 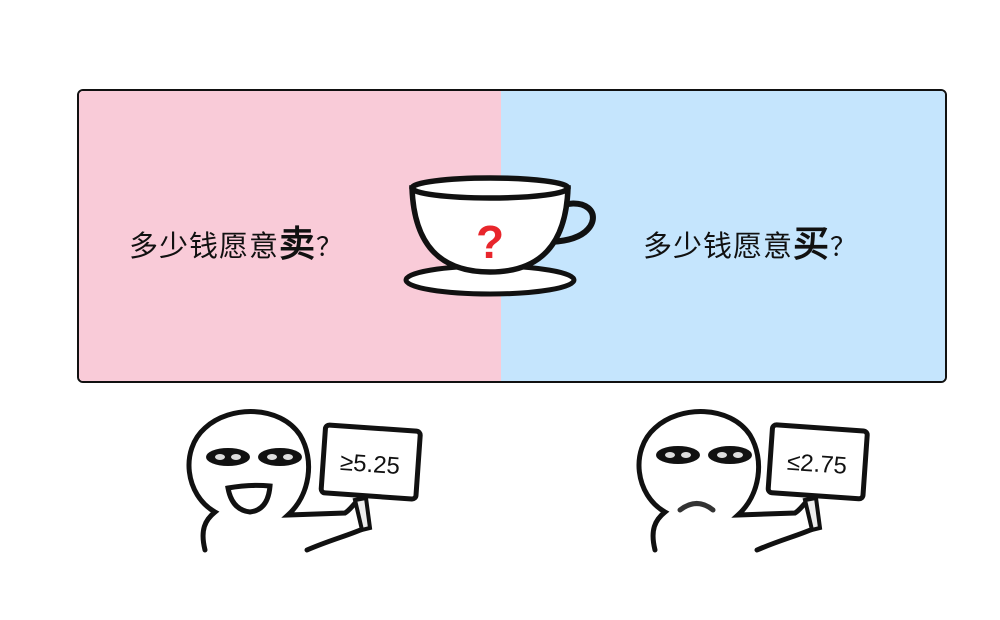 I want to click on seller-question: 多少钱愿意卖？, so click(x=236, y=241).